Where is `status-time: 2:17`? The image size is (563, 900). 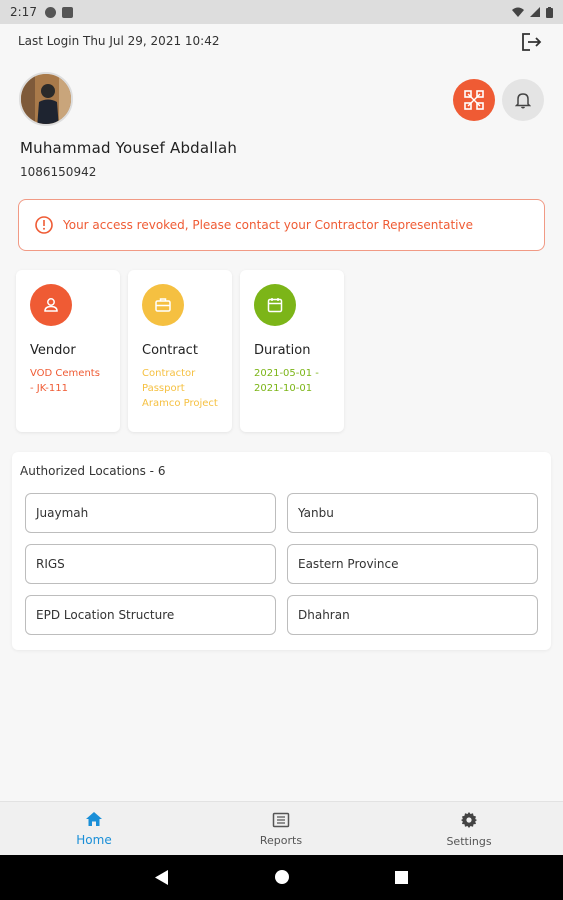
status-time: 2:17 is located at coordinates (23, 12).